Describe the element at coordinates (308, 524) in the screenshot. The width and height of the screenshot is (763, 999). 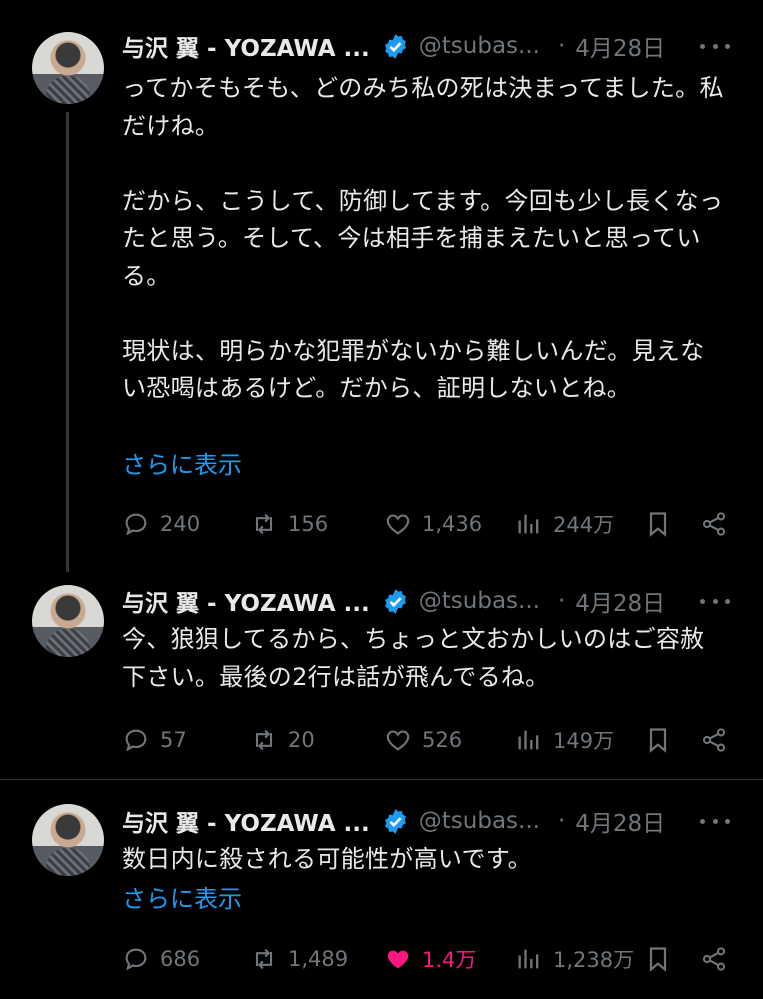
I see `repost-count: 156` at that location.